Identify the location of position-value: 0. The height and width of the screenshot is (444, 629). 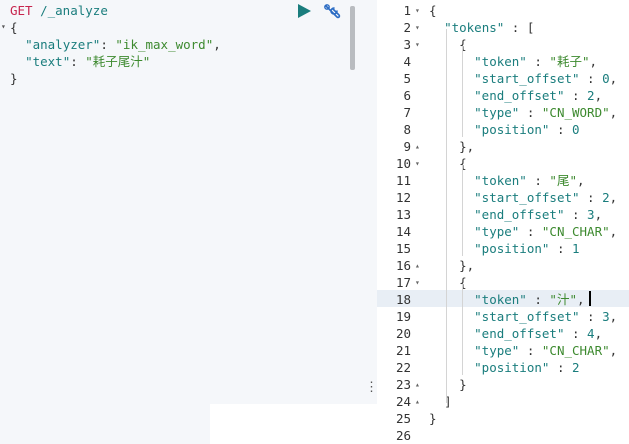
(576, 129).